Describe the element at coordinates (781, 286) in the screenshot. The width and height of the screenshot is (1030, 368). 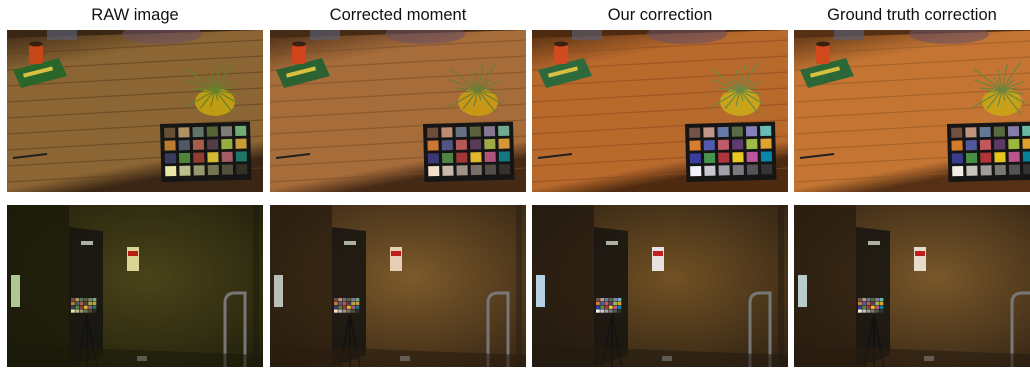
I see `door-frame` at that location.